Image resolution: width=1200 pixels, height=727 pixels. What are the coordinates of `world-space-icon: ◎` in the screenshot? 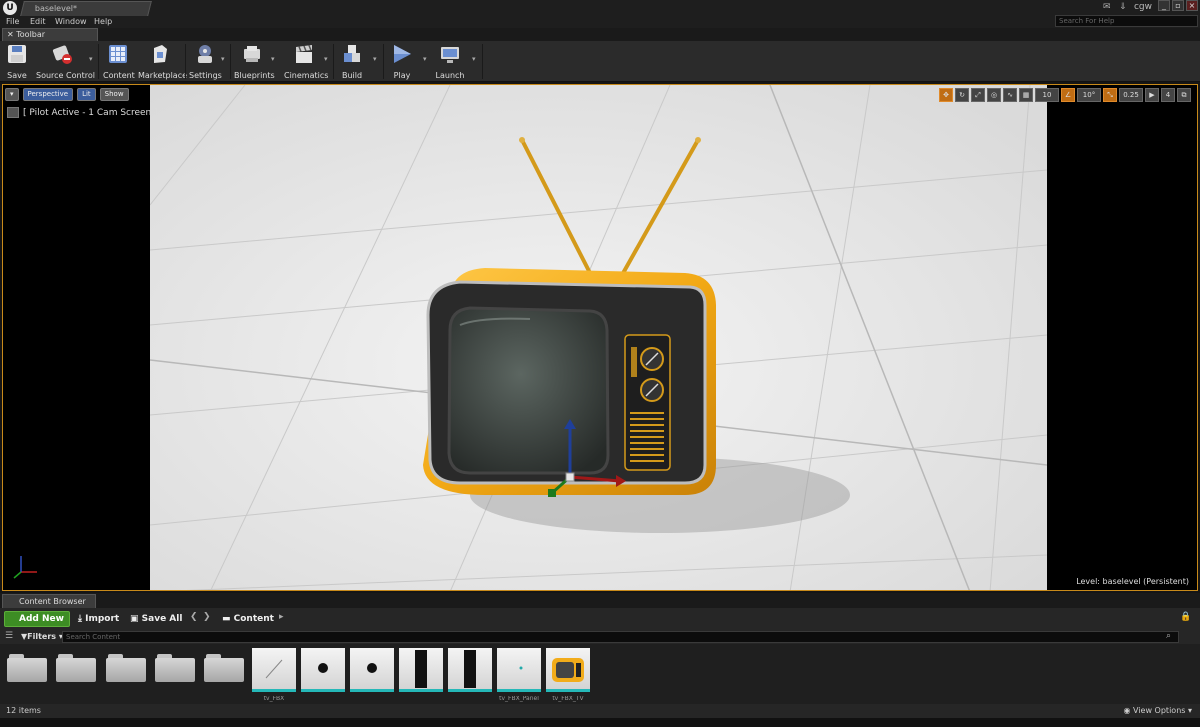 It's located at (994, 95).